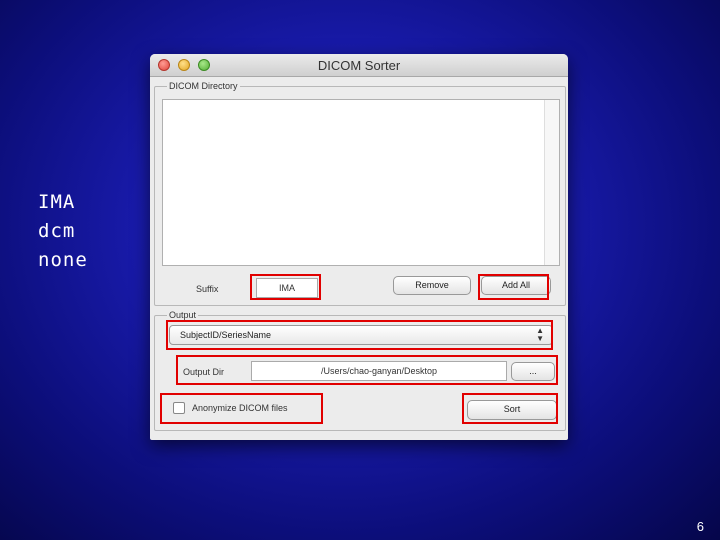 This screenshot has height=540, width=720. I want to click on title-bar: DICOM Sorter, so click(359, 65).